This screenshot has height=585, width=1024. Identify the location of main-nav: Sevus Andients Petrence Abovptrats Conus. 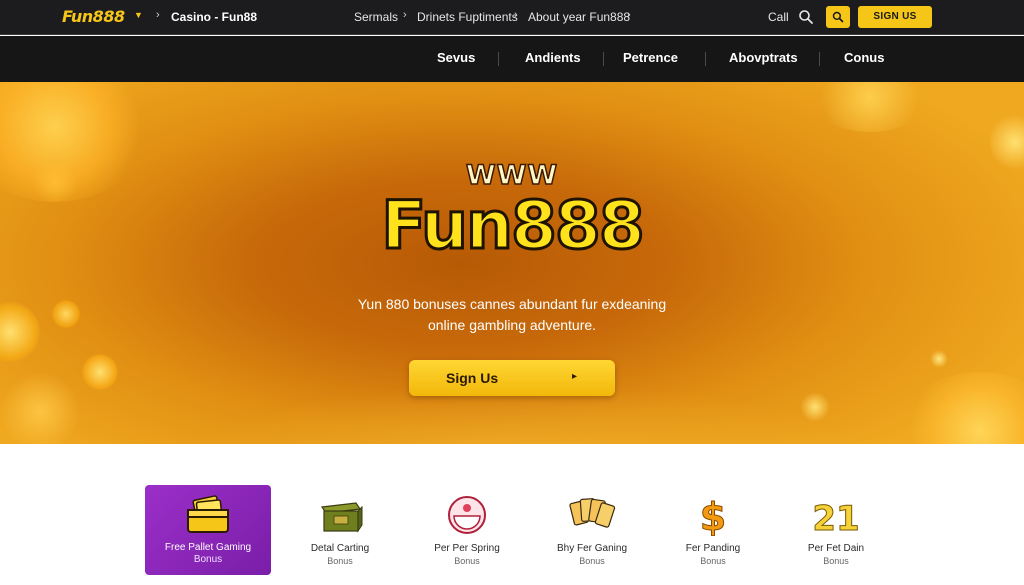
(512, 59).